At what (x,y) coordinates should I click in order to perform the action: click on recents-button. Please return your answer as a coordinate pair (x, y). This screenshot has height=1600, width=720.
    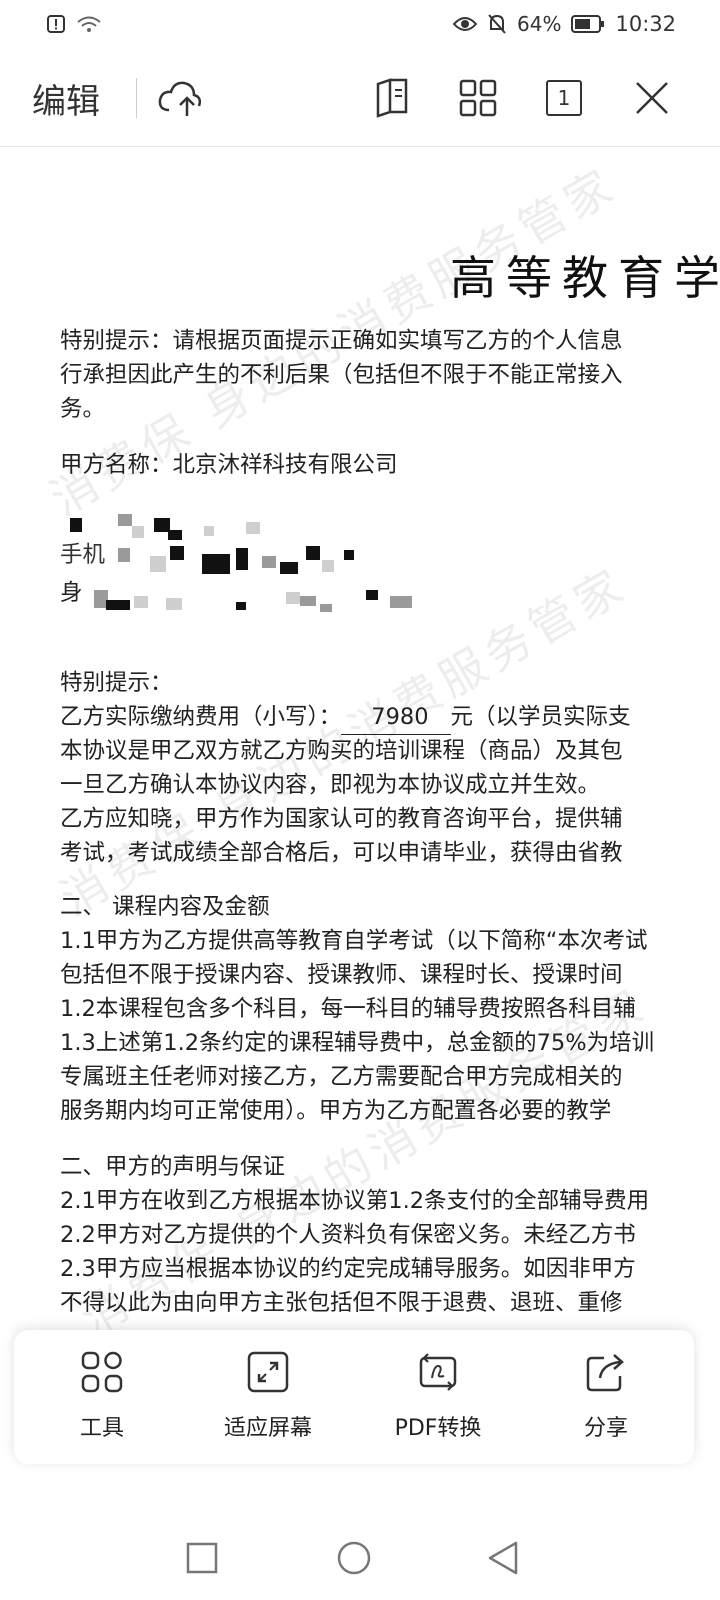
    Looking at the image, I should click on (202, 1558).